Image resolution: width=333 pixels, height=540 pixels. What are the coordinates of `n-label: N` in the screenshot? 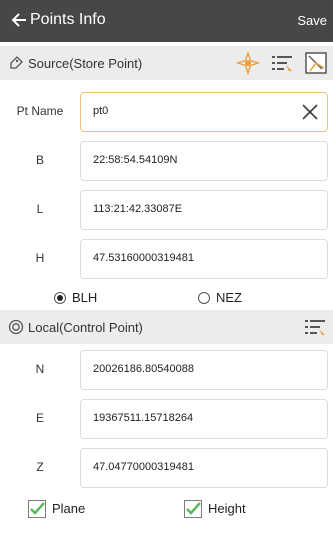 It's located at (40, 369).